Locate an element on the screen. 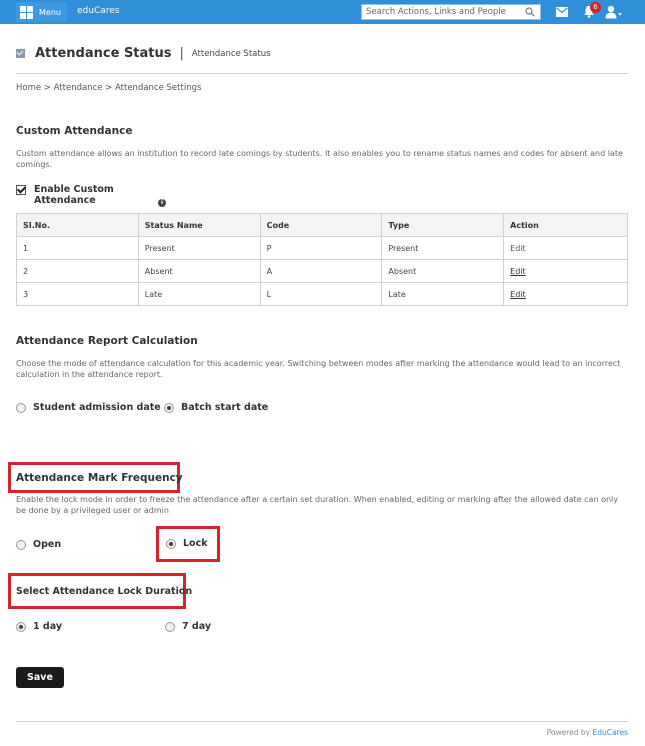 Image resolution: width=645 pixels, height=746 pixels. radio-option-student-admission-date: Student admission date is located at coordinates (88, 407).